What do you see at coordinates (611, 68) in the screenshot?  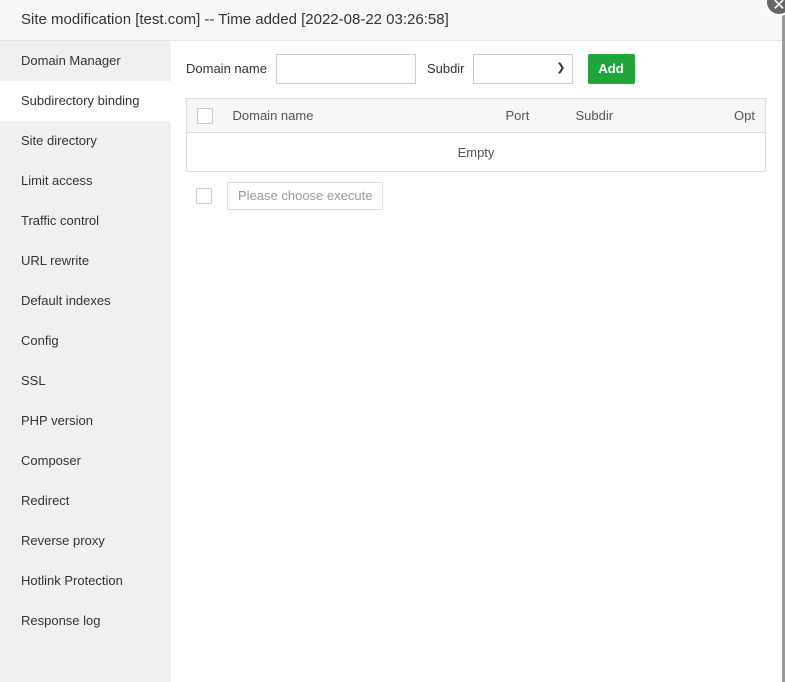 I see `add-button: Add` at bounding box center [611, 68].